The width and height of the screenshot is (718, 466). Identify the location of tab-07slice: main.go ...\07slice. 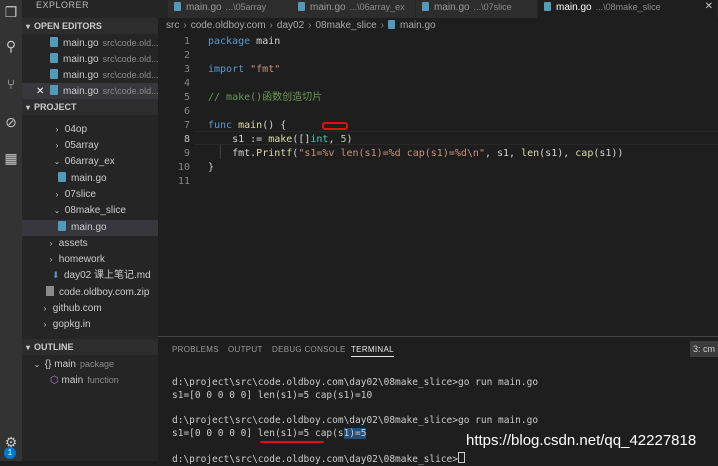
(477, 9).